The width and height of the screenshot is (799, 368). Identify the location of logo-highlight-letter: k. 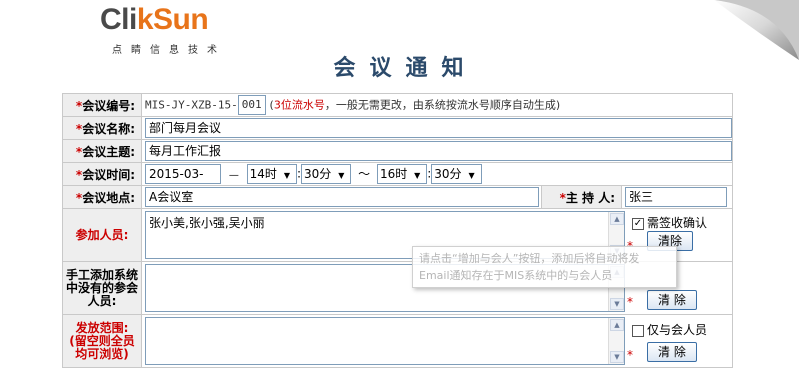
(145, 19).